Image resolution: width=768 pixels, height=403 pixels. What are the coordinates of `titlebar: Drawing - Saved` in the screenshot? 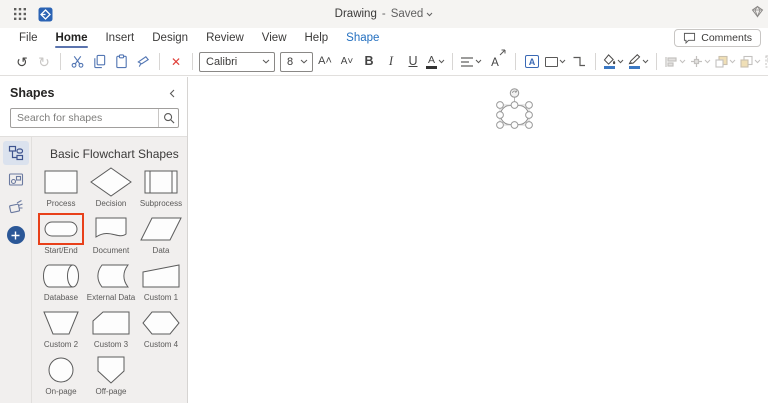 It's located at (384, 14).